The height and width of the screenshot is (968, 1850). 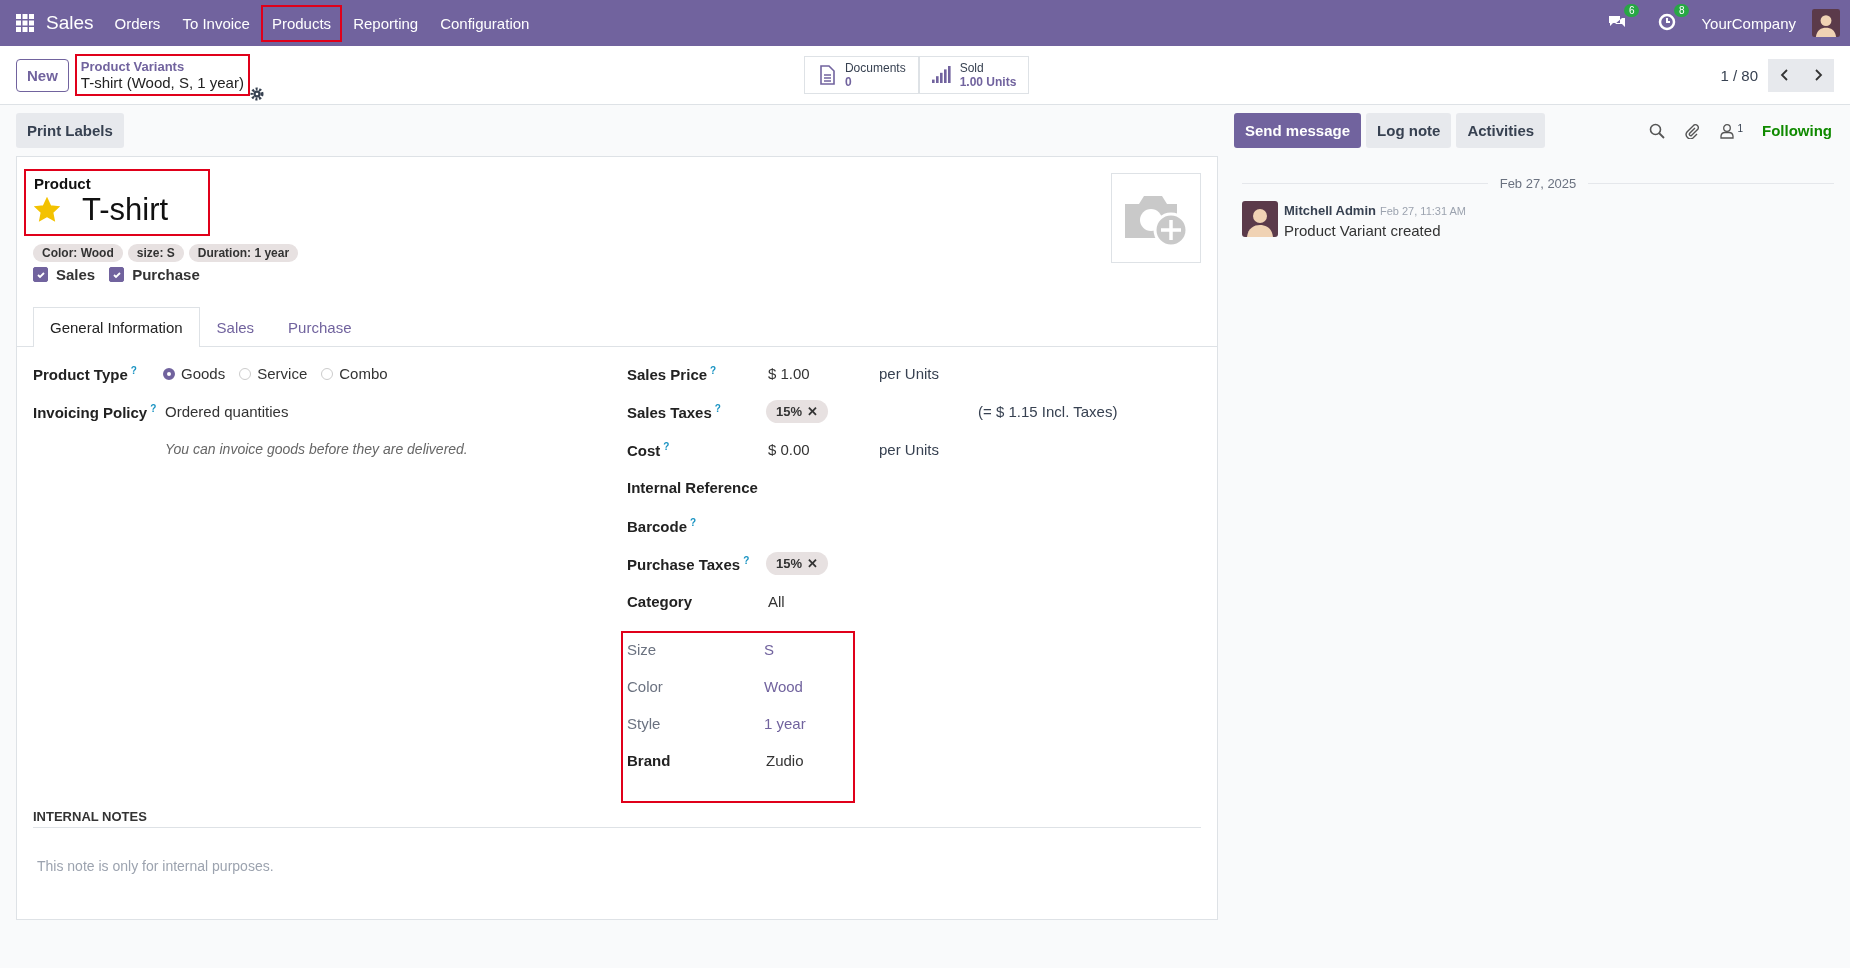 I want to click on menu-item: Products, so click(x=301, y=23).